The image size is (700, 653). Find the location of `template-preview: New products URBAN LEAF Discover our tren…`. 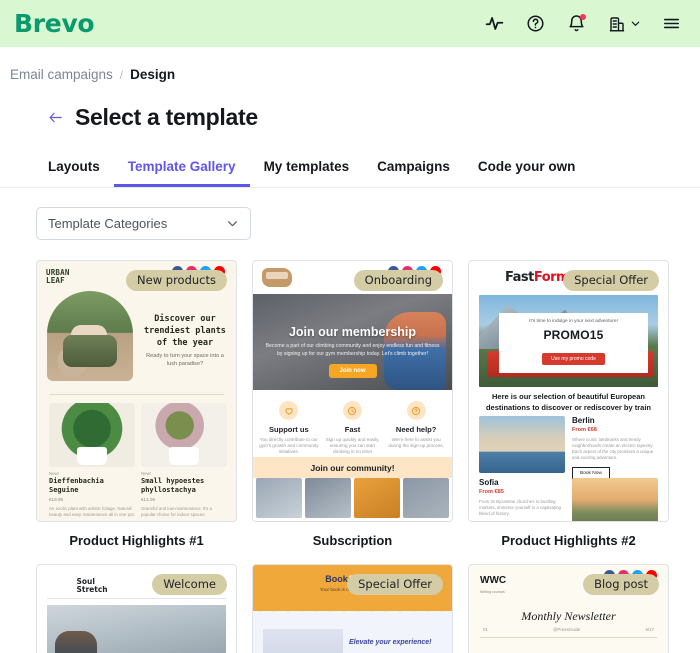

template-preview: New products URBAN LEAF Discover our tren… is located at coordinates (136, 391).